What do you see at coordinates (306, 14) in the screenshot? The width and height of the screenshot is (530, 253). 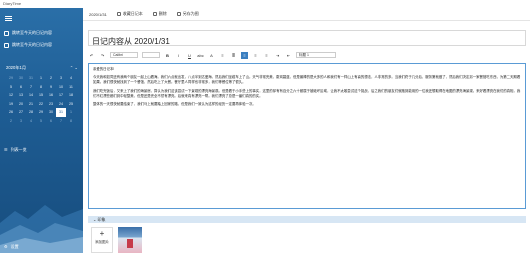 I see `top-toolbar: 2020/1/31 收藏日记本 删除 另存为图` at bounding box center [306, 14].